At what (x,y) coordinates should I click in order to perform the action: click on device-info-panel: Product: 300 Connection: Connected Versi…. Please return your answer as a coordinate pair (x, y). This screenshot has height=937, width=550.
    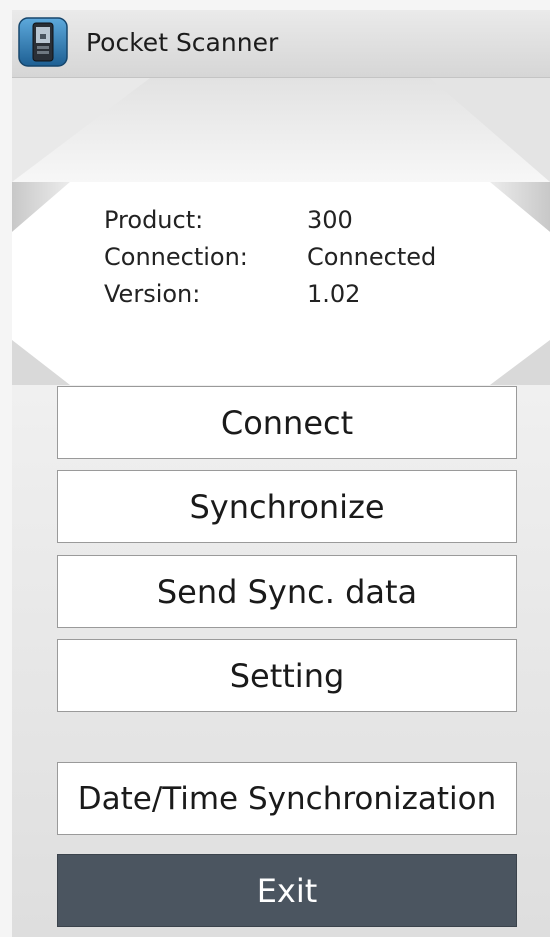
    Looking at the image, I should click on (295, 257).